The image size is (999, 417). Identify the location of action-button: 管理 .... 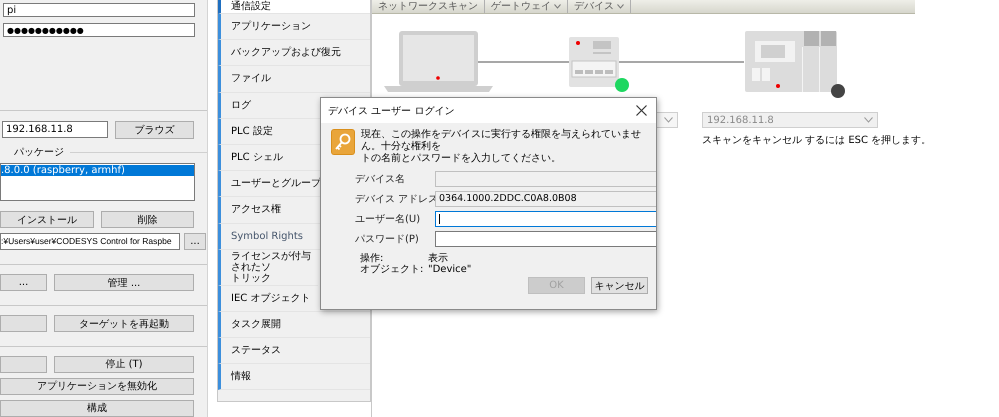
(124, 283).